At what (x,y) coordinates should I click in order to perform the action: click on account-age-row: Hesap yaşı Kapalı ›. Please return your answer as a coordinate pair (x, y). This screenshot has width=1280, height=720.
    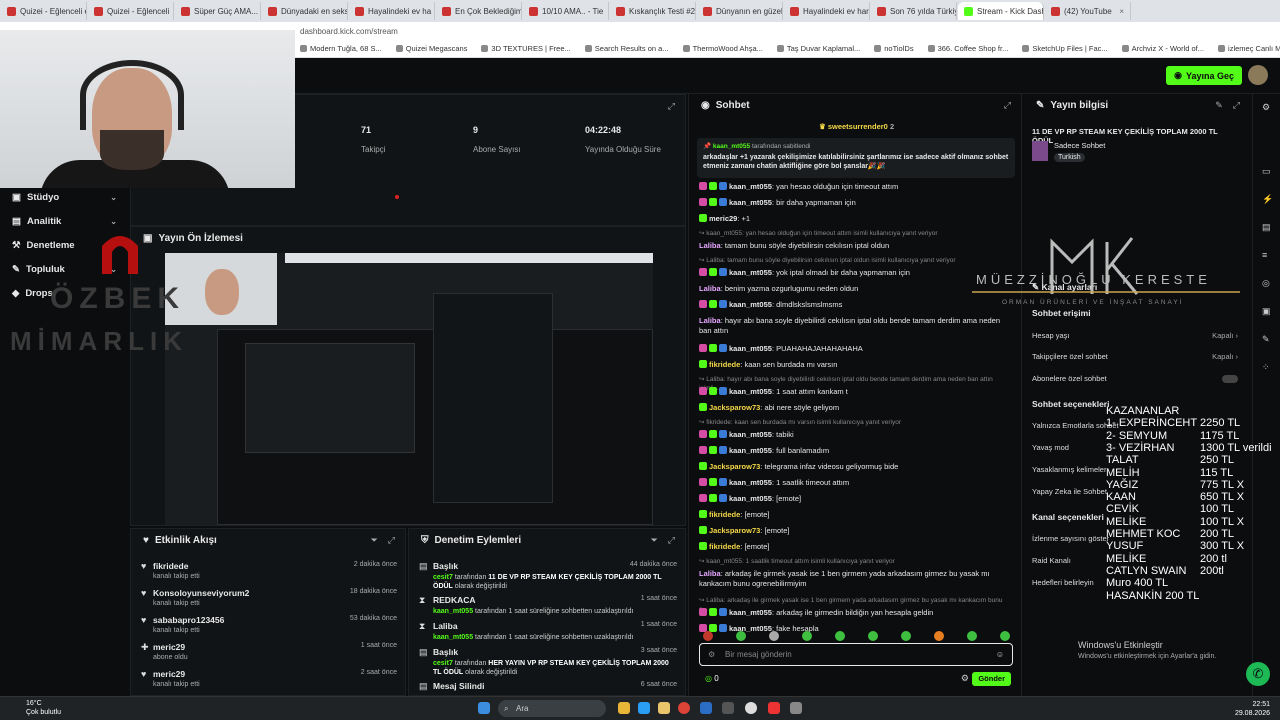
    Looking at the image, I should click on (1135, 335).